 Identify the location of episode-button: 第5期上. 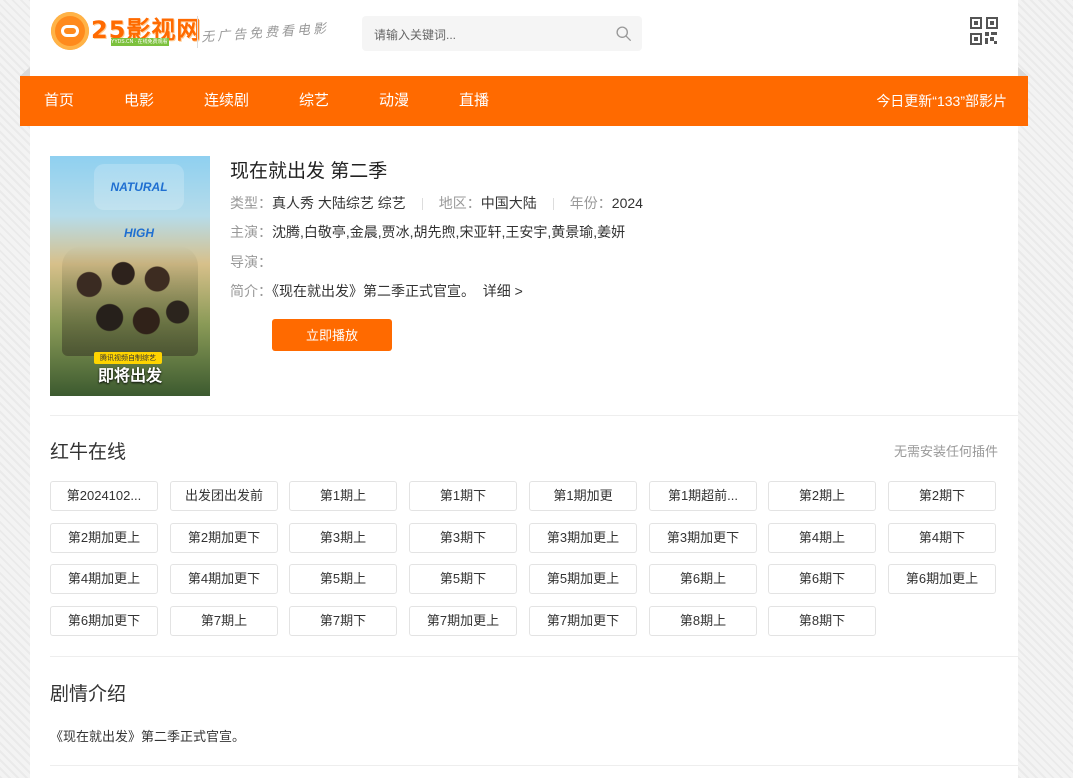
(343, 579).